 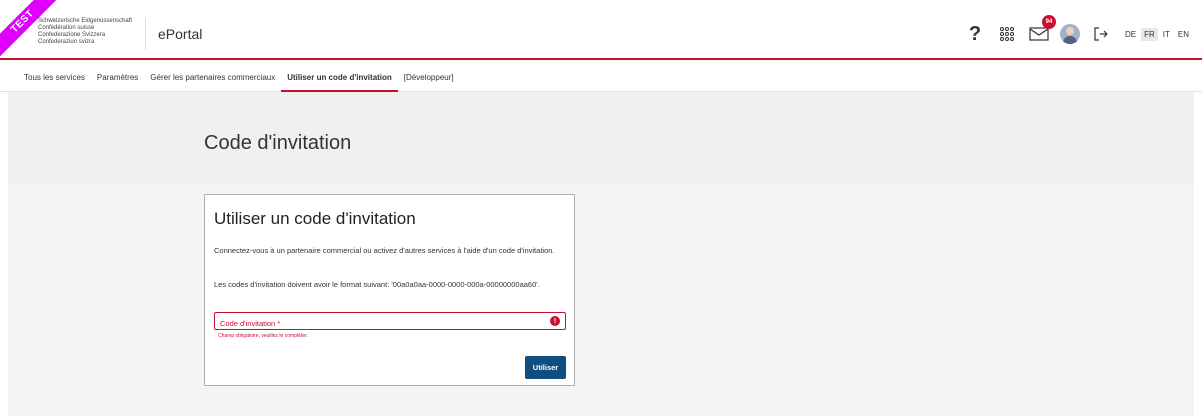 What do you see at coordinates (975, 34) in the screenshot?
I see `help-icon: ?` at bounding box center [975, 34].